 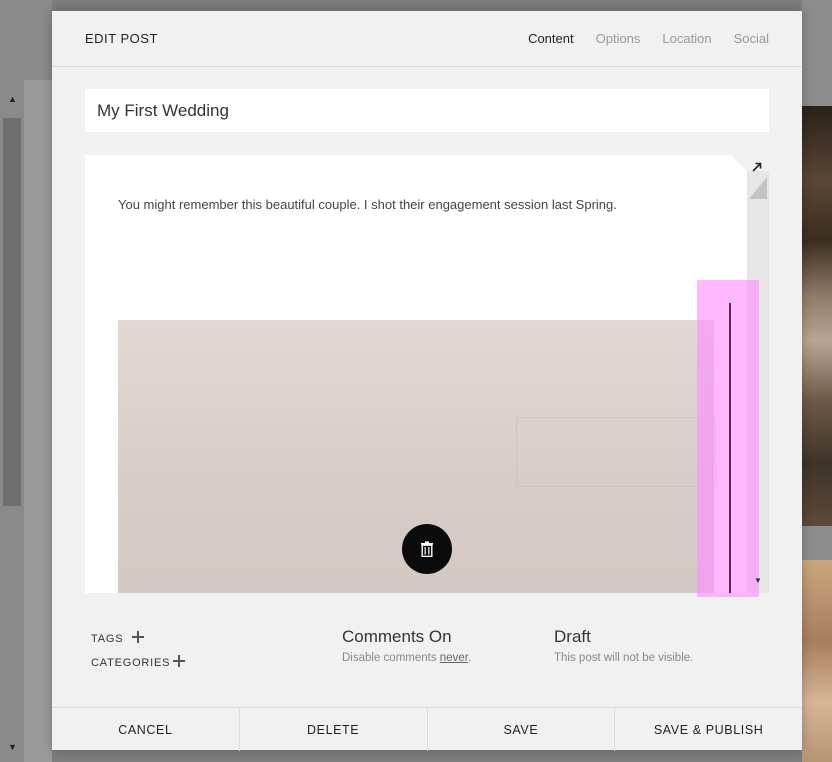 What do you see at coordinates (624, 658) in the screenshot?
I see `post-status-description: This post will not be visible.` at bounding box center [624, 658].